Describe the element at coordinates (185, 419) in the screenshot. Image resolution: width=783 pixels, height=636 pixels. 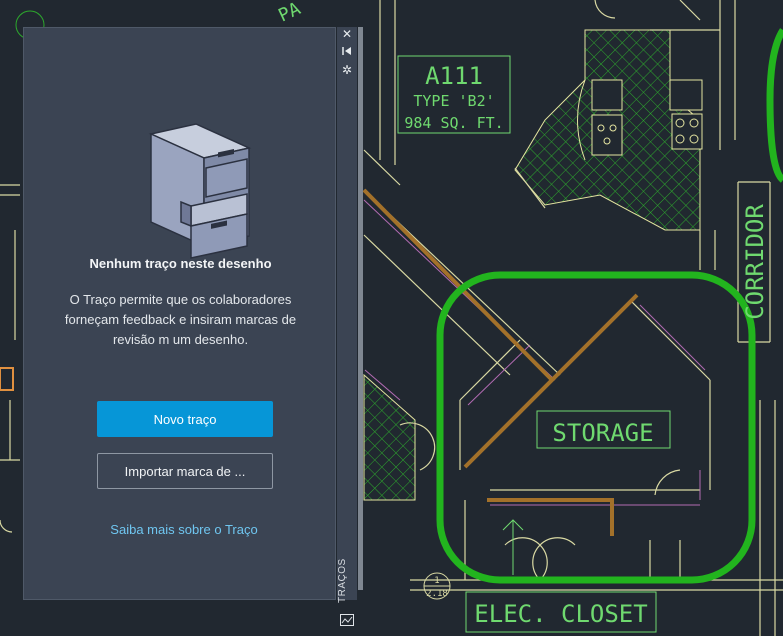
I see `new-trace-button: Novo traço` at that location.